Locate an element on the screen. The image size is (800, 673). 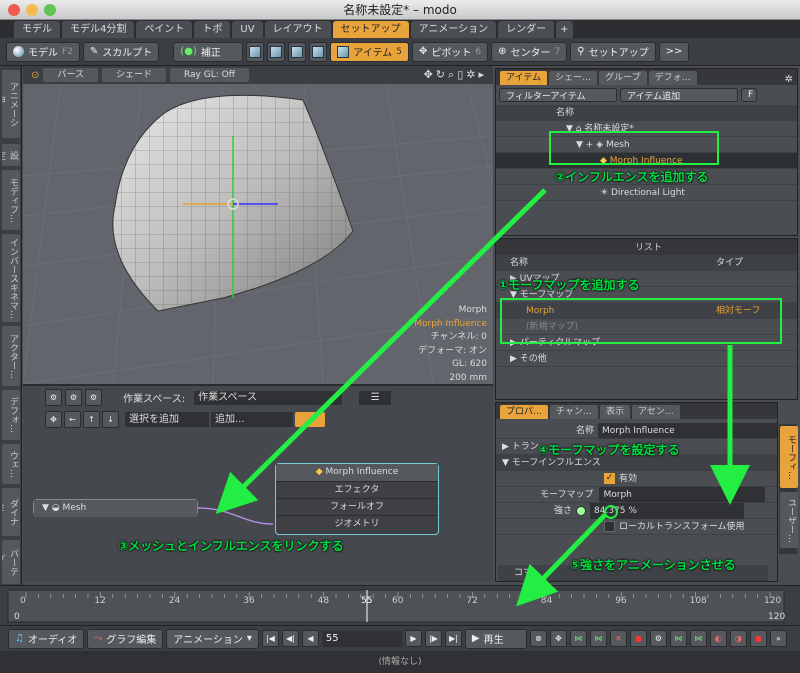
filter-items-menu: フィルターアイテム is located at coordinates (558, 95).